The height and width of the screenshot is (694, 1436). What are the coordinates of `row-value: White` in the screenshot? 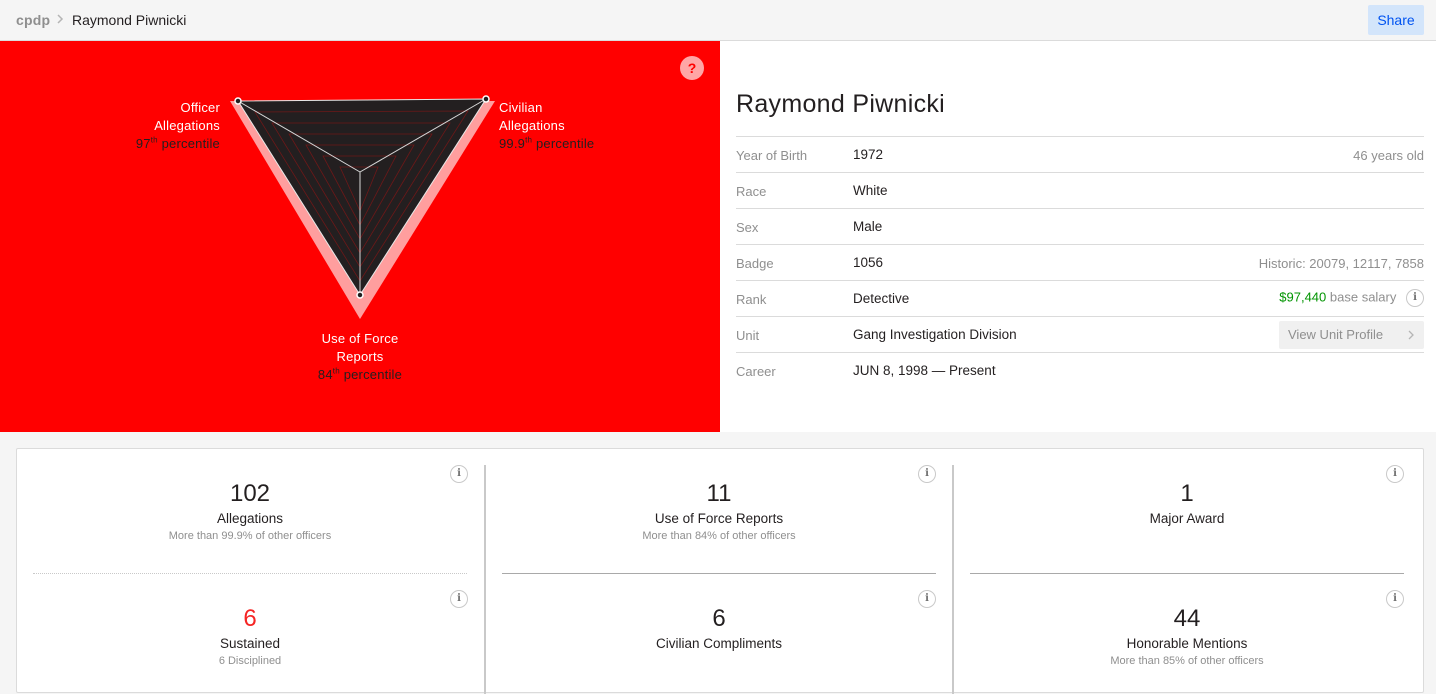 It's located at (870, 190).